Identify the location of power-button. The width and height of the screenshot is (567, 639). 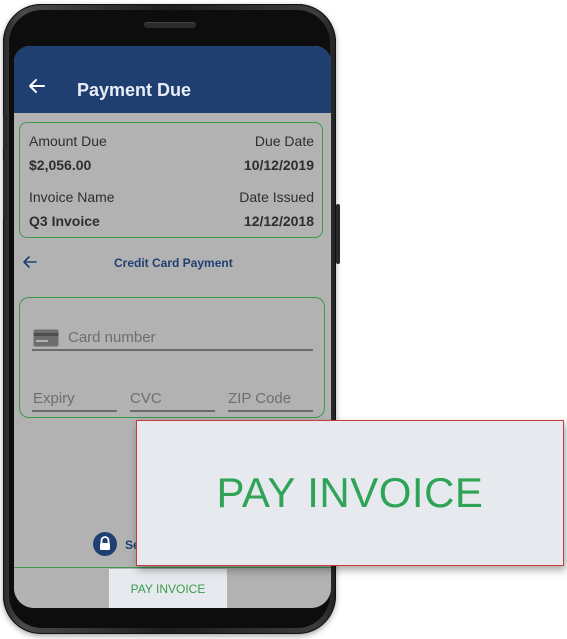
(338, 234).